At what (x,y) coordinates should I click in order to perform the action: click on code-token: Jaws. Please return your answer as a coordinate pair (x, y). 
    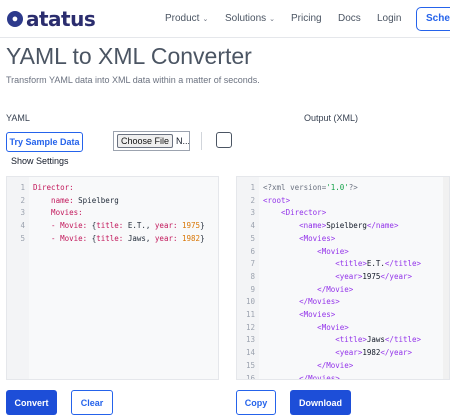
    Looking at the image, I should click on (375, 340).